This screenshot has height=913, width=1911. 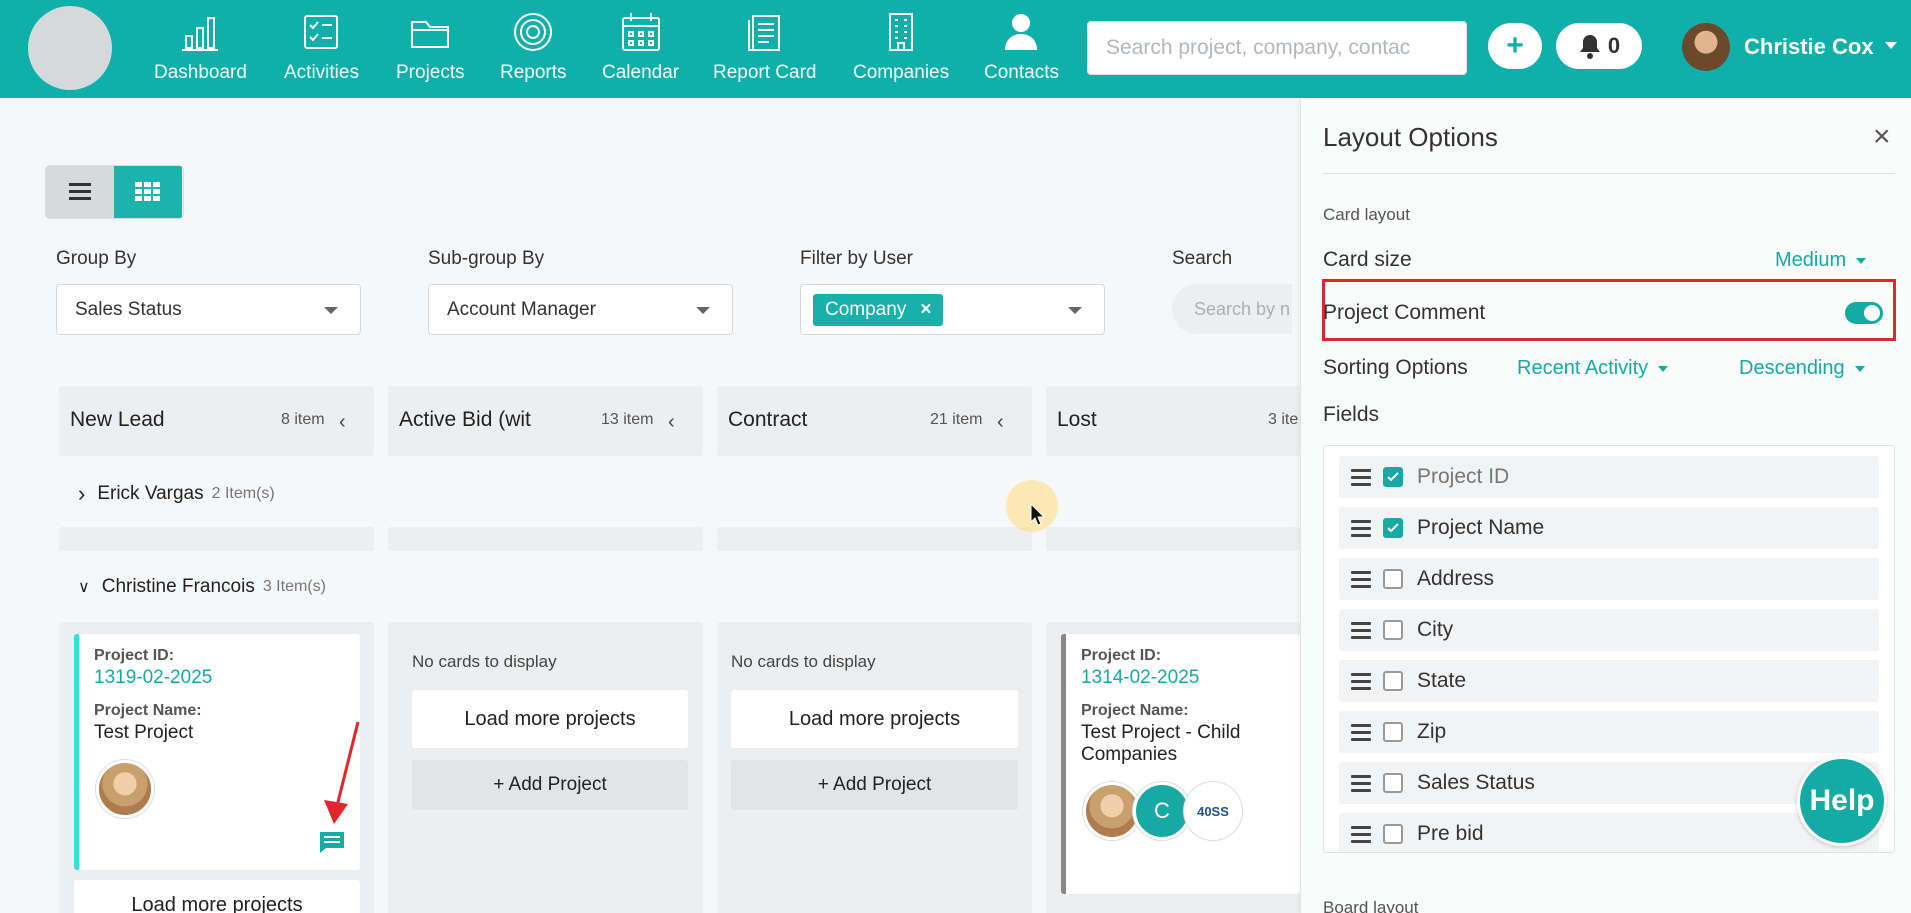 What do you see at coordinates (1077, 419) in the screenshot?
I see `column-title: Lost` at bounding box center [1077, 419].